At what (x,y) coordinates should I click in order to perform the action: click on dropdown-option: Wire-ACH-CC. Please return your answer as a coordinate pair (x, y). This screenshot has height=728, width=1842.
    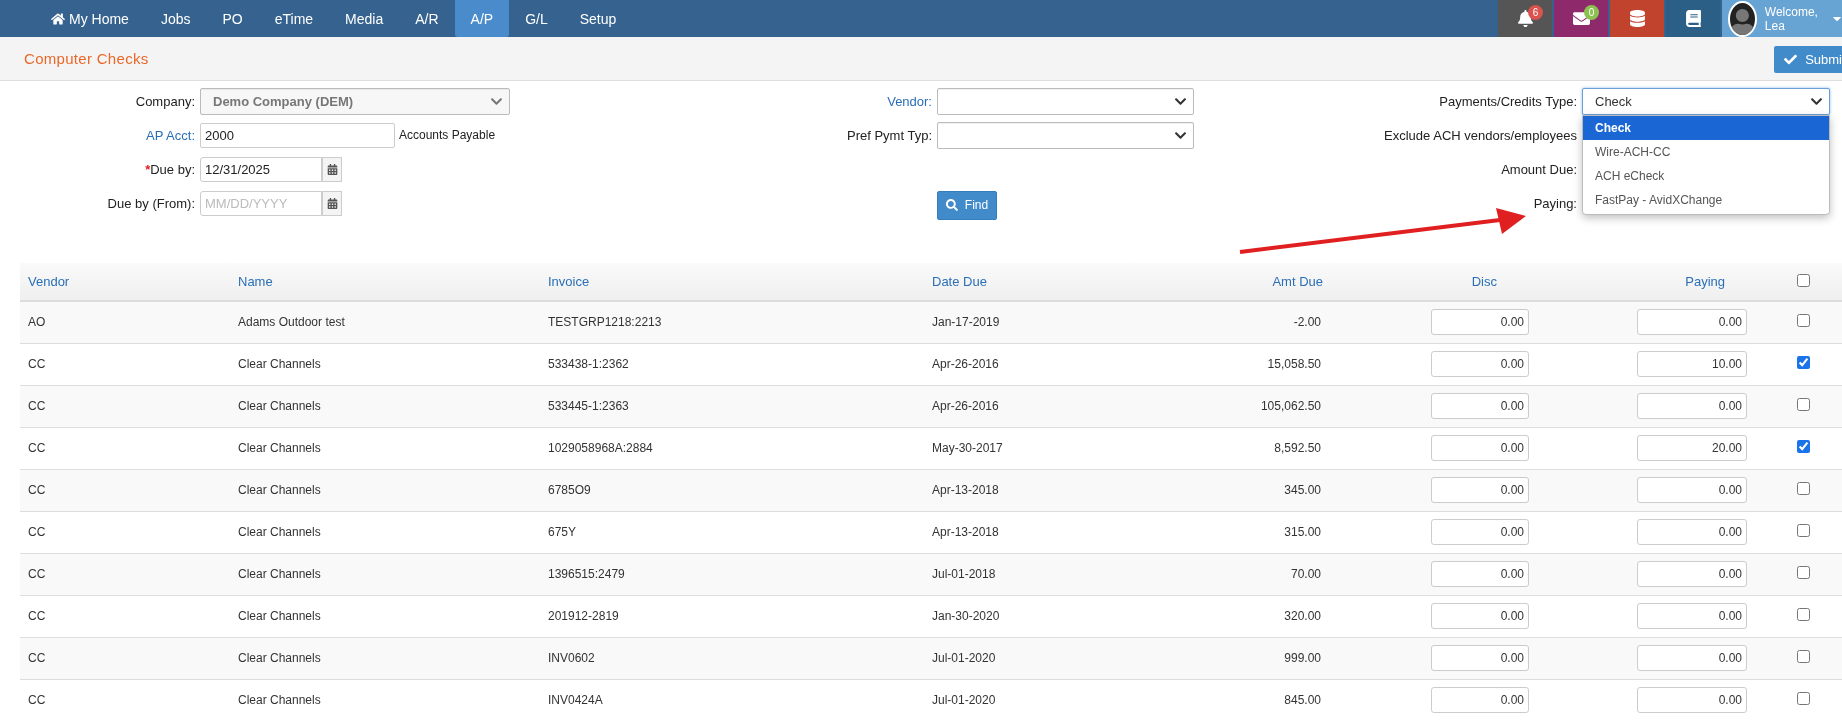
    Looking at the image, I should click on (1706, 152).